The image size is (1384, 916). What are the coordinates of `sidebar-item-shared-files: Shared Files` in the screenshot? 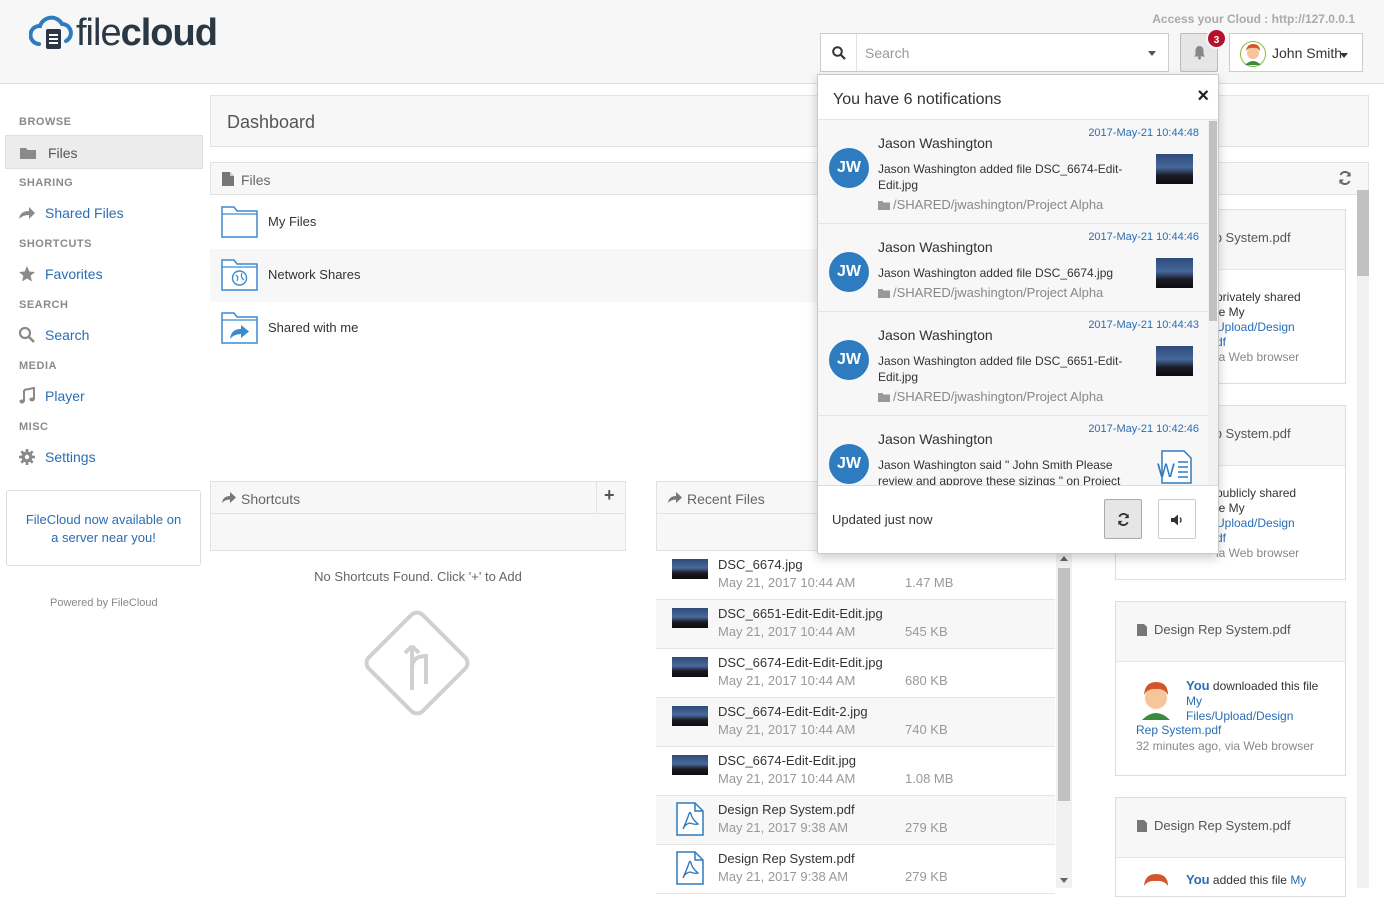 It's located at (104, 213).